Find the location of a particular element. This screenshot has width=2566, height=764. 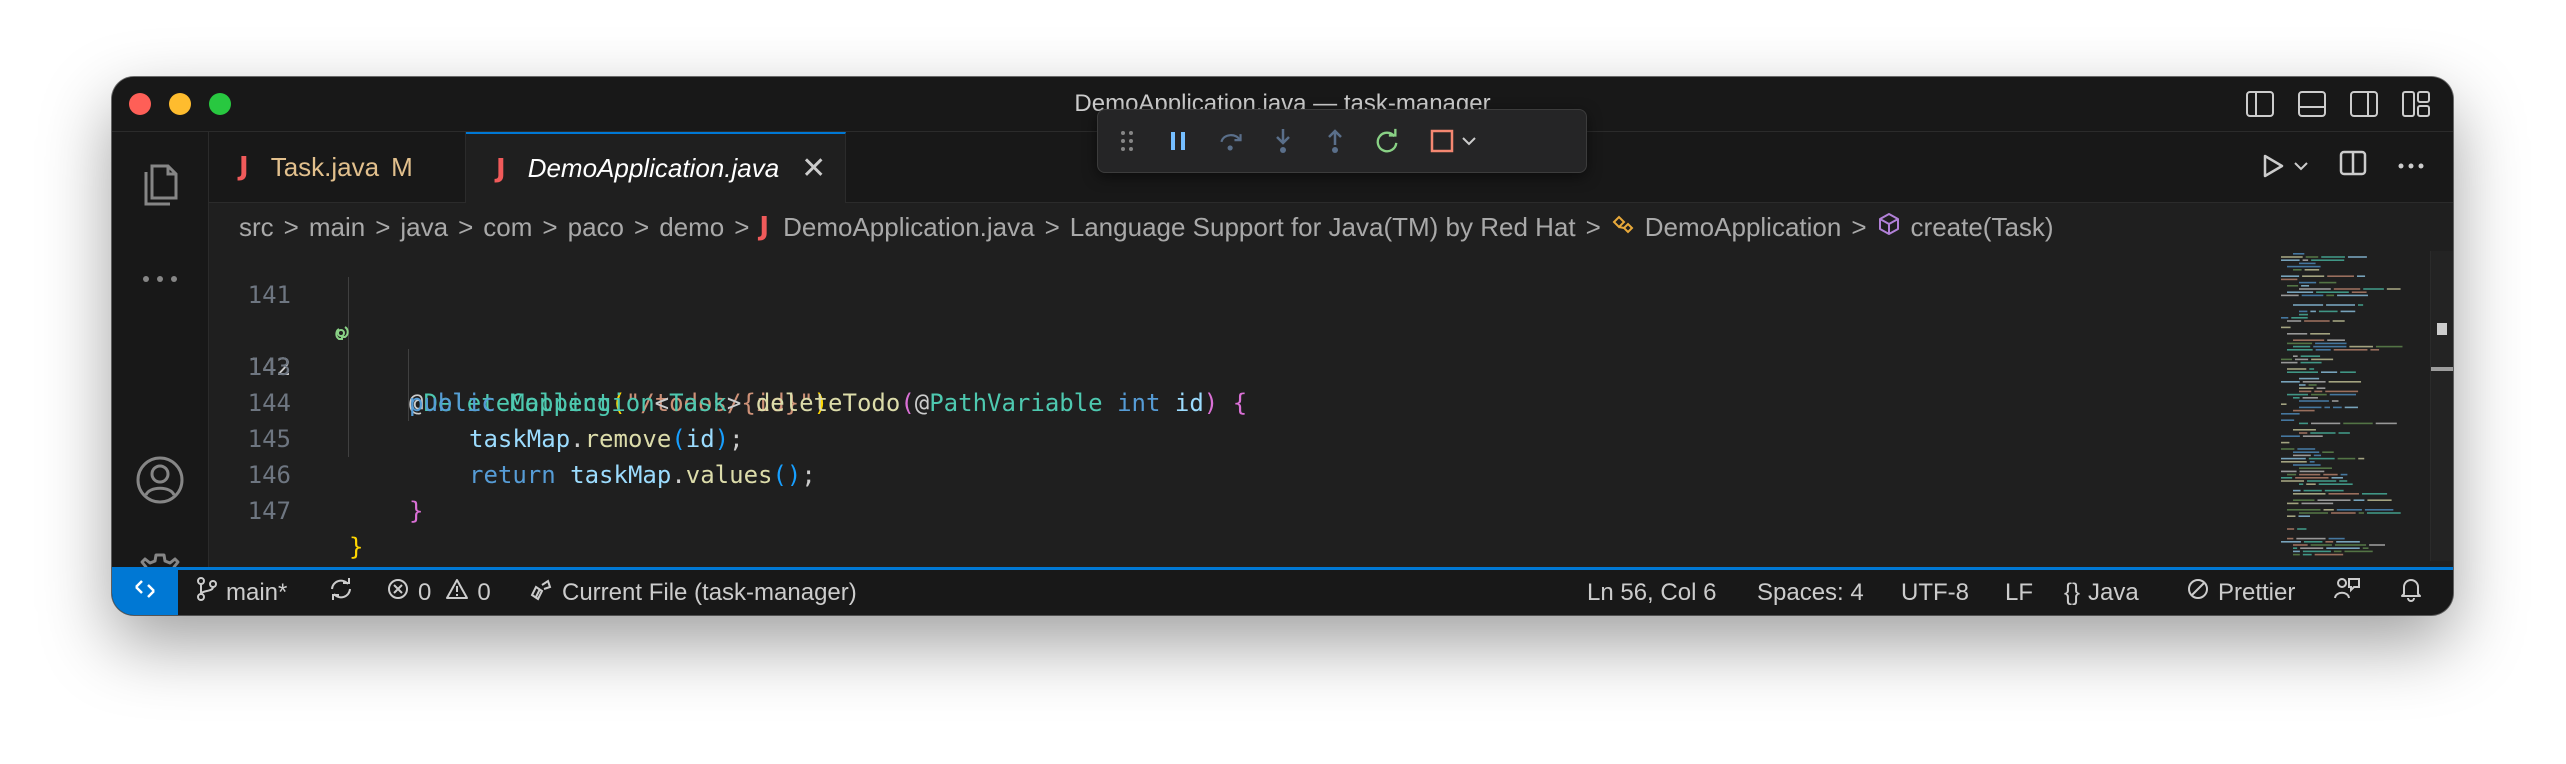

sync-status is located at coordinates (341, 592).